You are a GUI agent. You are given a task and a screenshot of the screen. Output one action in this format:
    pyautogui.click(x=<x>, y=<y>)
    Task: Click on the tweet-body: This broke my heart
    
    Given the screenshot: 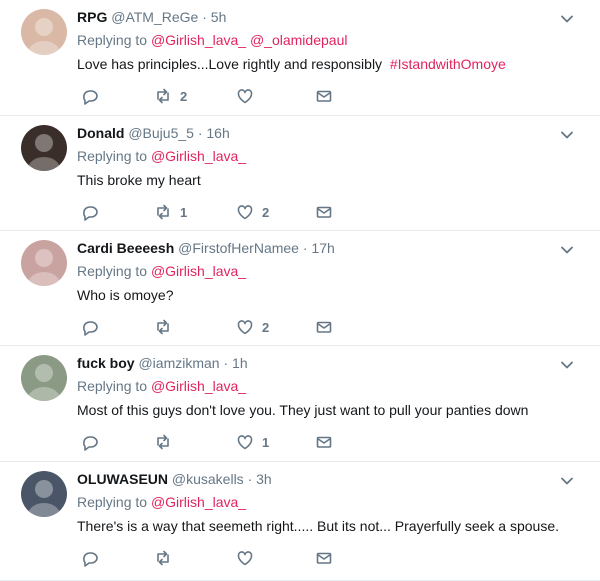 What is the action you would take?
    pyautogui.click(x=139, y=180)
    